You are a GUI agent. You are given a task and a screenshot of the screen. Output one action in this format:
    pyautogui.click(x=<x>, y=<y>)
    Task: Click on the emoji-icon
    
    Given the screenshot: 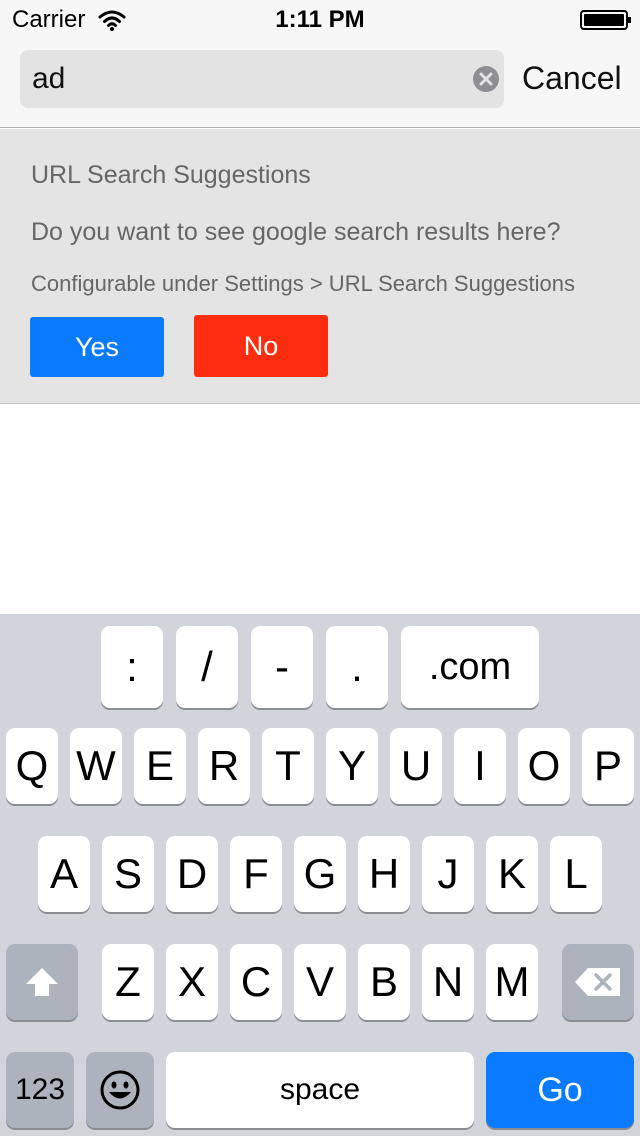 What is the action you would take?
    pyautogui.click(x=120, y=1090)
    